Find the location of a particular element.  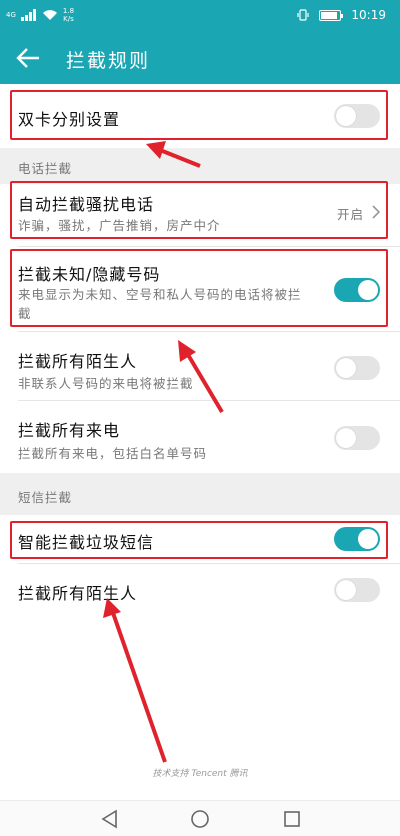

smart-block-spam-sms-setting: 智能拦截垃圾短信 is located at coordinates (200, 539).